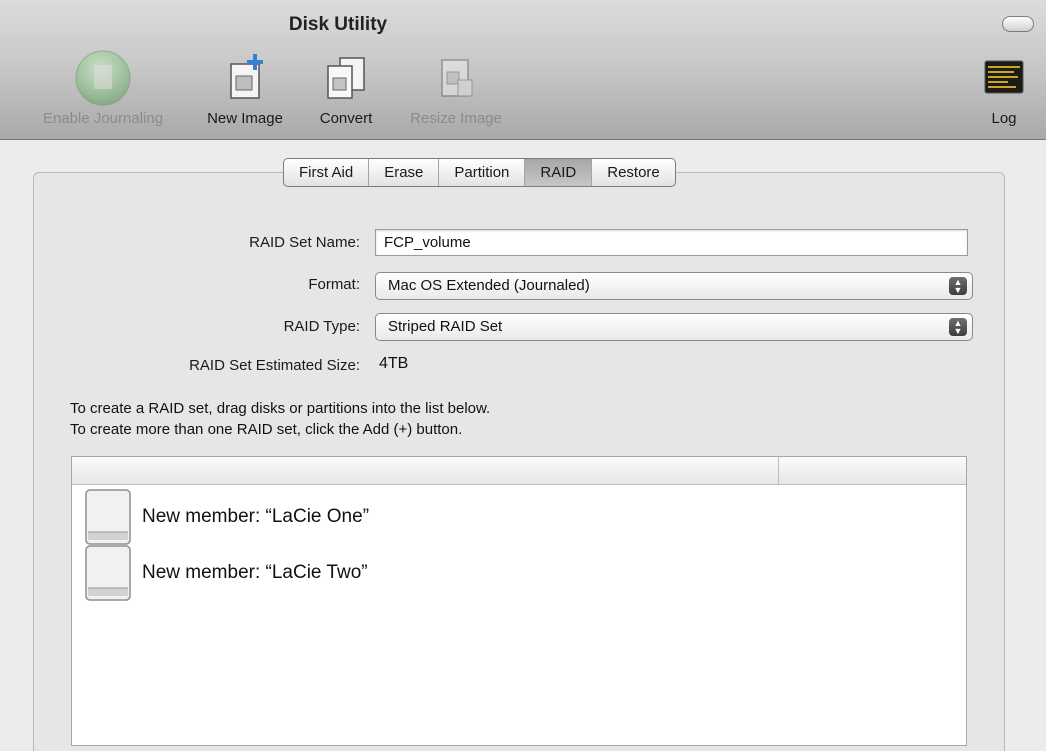 The width and height of the screenshot is (1046, 751). What do you see at coordinates (321, 326) in the screenshot?
I see `raid-type-label: RAID Type:` at bounding box center [321, 326].